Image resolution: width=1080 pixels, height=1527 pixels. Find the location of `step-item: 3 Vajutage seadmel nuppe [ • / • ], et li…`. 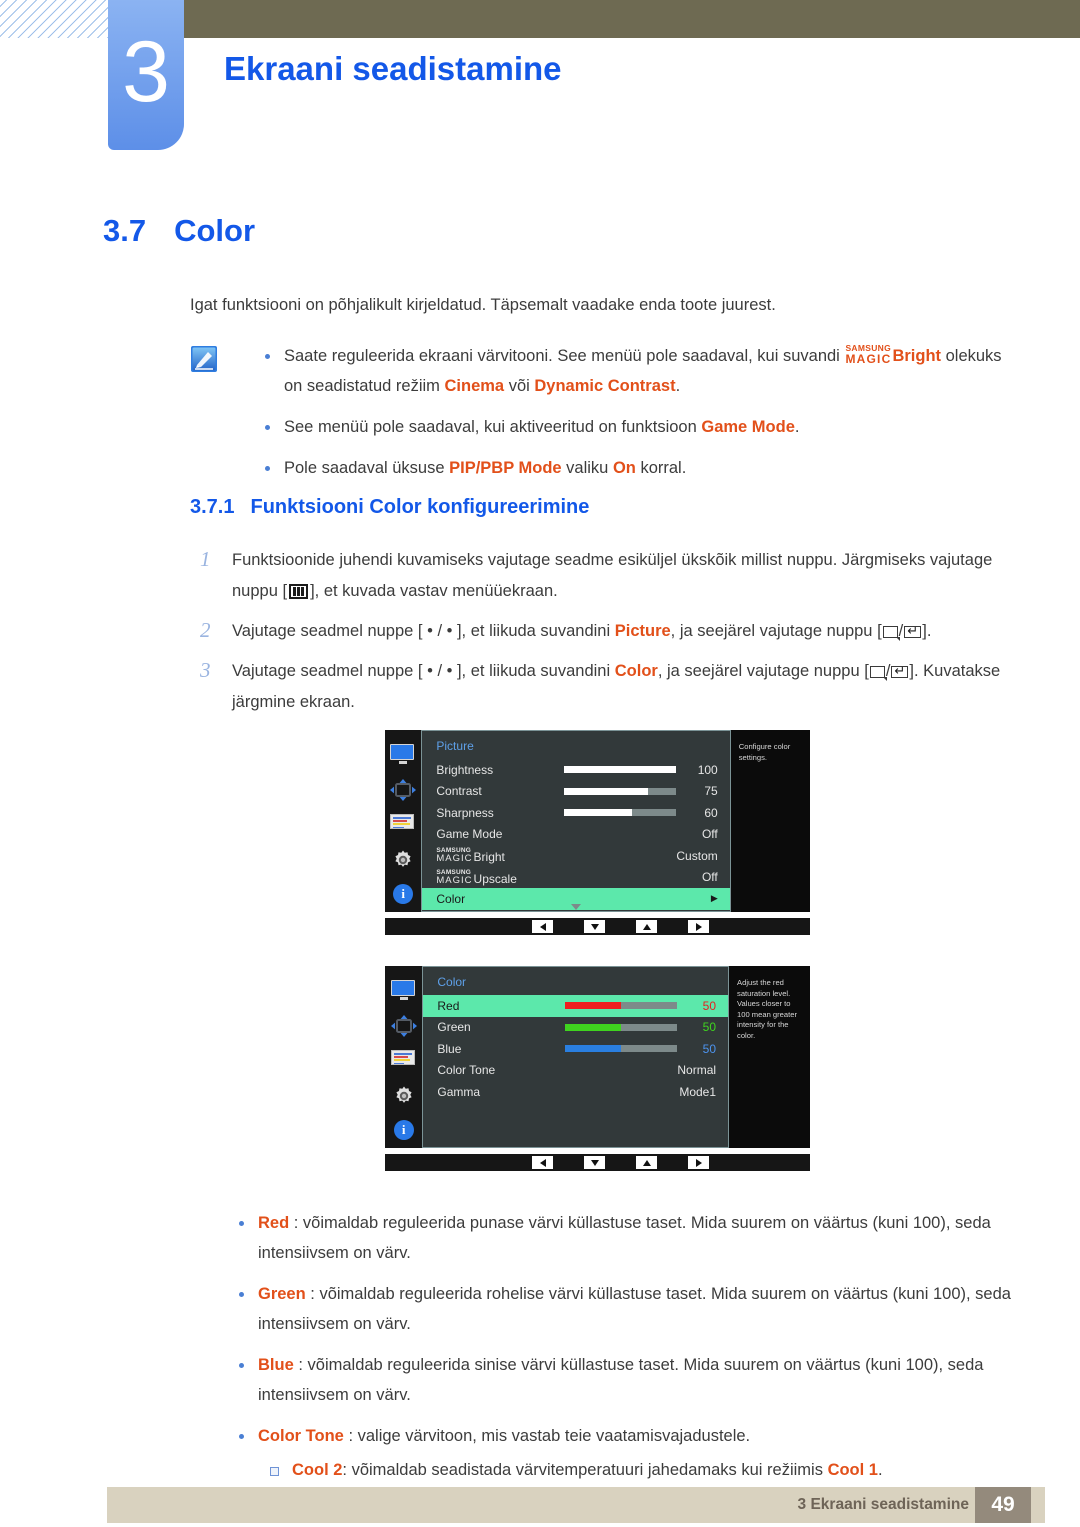

step-item: 3 Vajutage seadmel nuppe [ • / • ], et li… is located at coordinates (605, 687).